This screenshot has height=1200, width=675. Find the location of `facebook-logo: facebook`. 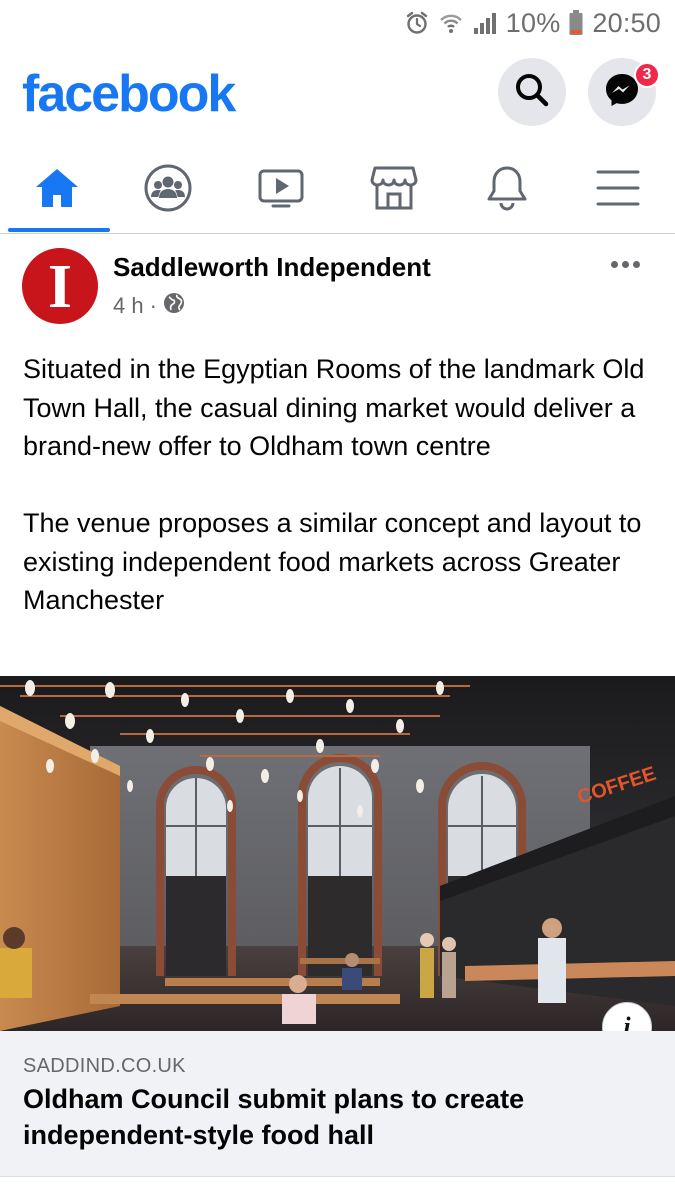

facebook-logo: facebook is located at coordinates (129, 94).